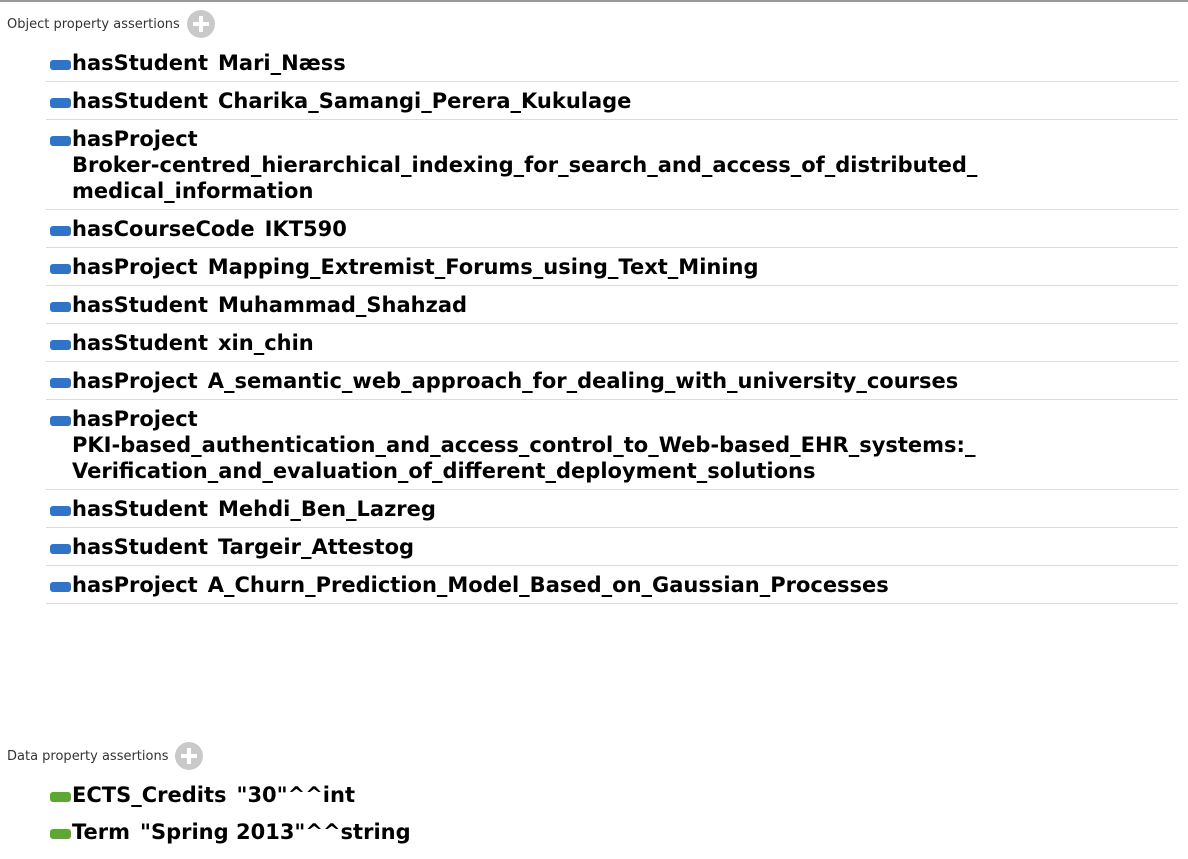 The height and width of the screenshot is (859, 1188). I want to click on property-value: "Spring 2013"^^string, so click(275, 832).